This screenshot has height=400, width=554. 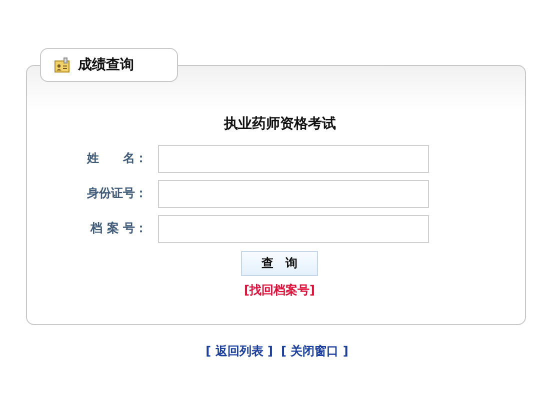 What do you see at coordinates (62, 65) in the screenshot?
I see `id-card-icon` at bounding box center [62, 65].